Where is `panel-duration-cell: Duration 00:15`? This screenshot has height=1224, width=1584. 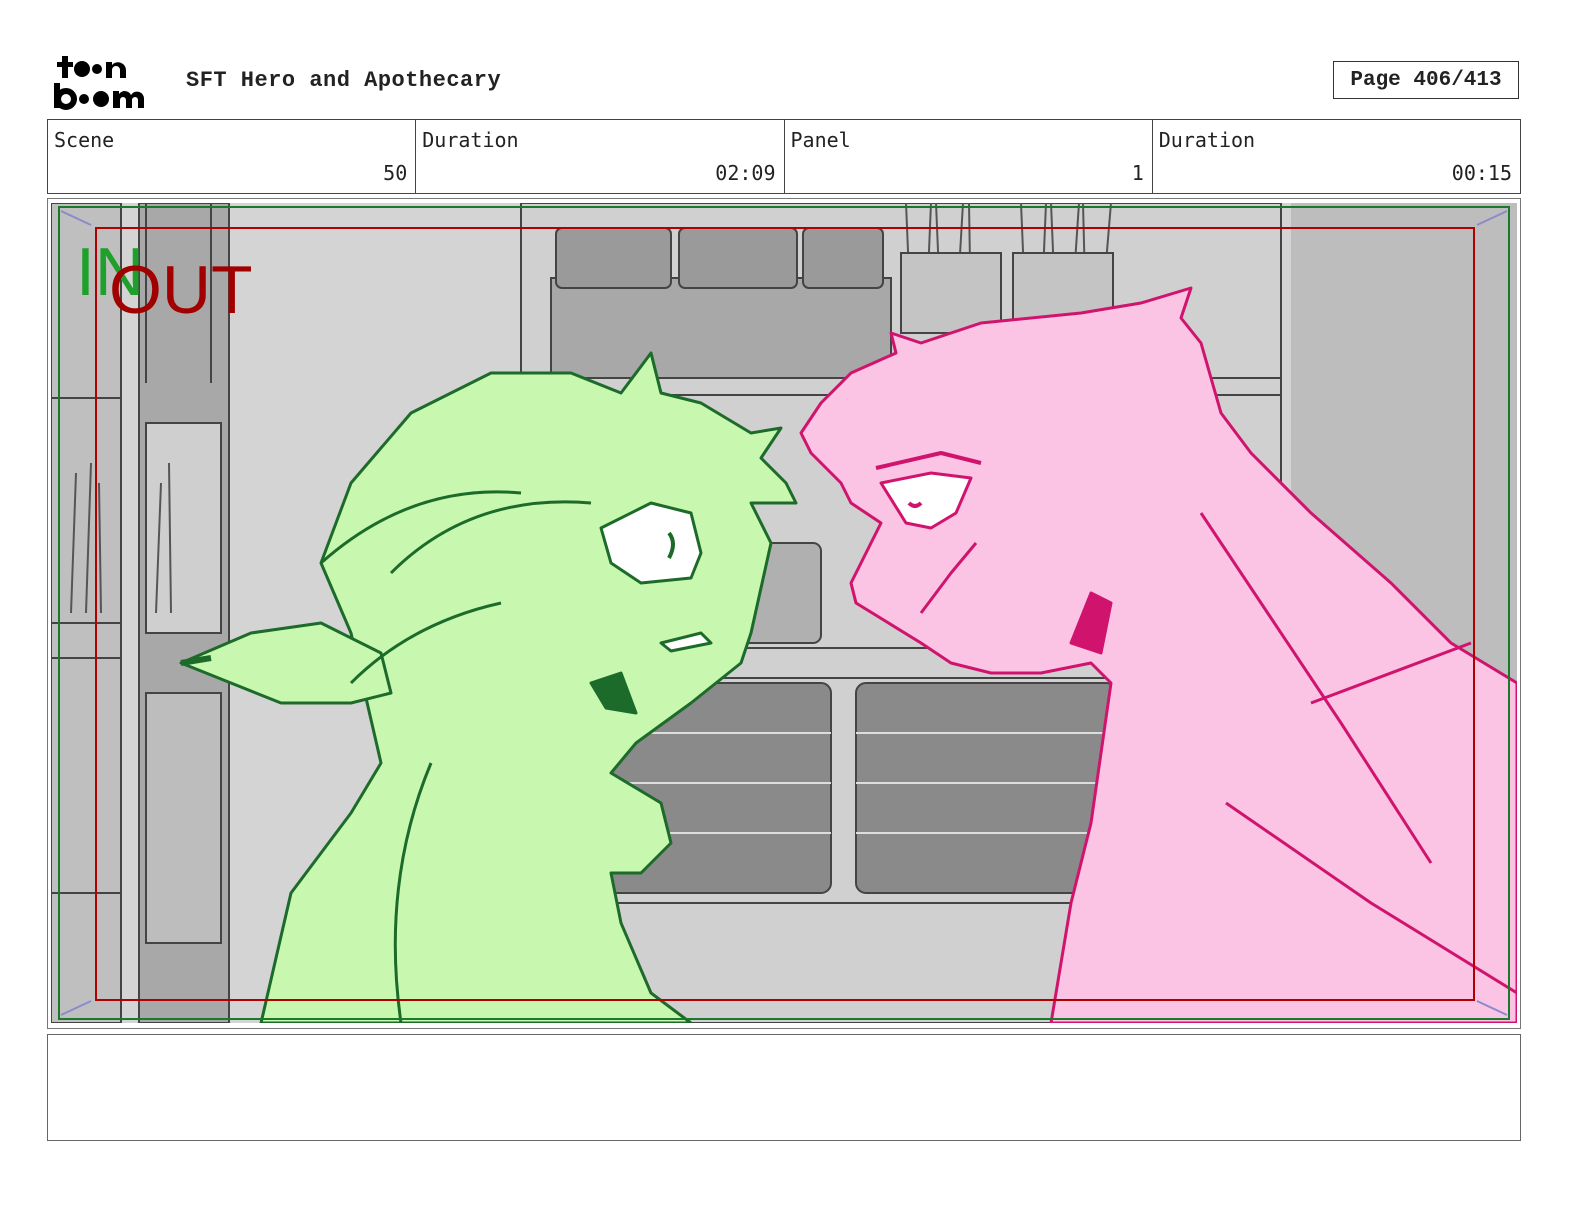 panel-duration-cell: Duration 00:15 is located at coordinates (1336, 156).